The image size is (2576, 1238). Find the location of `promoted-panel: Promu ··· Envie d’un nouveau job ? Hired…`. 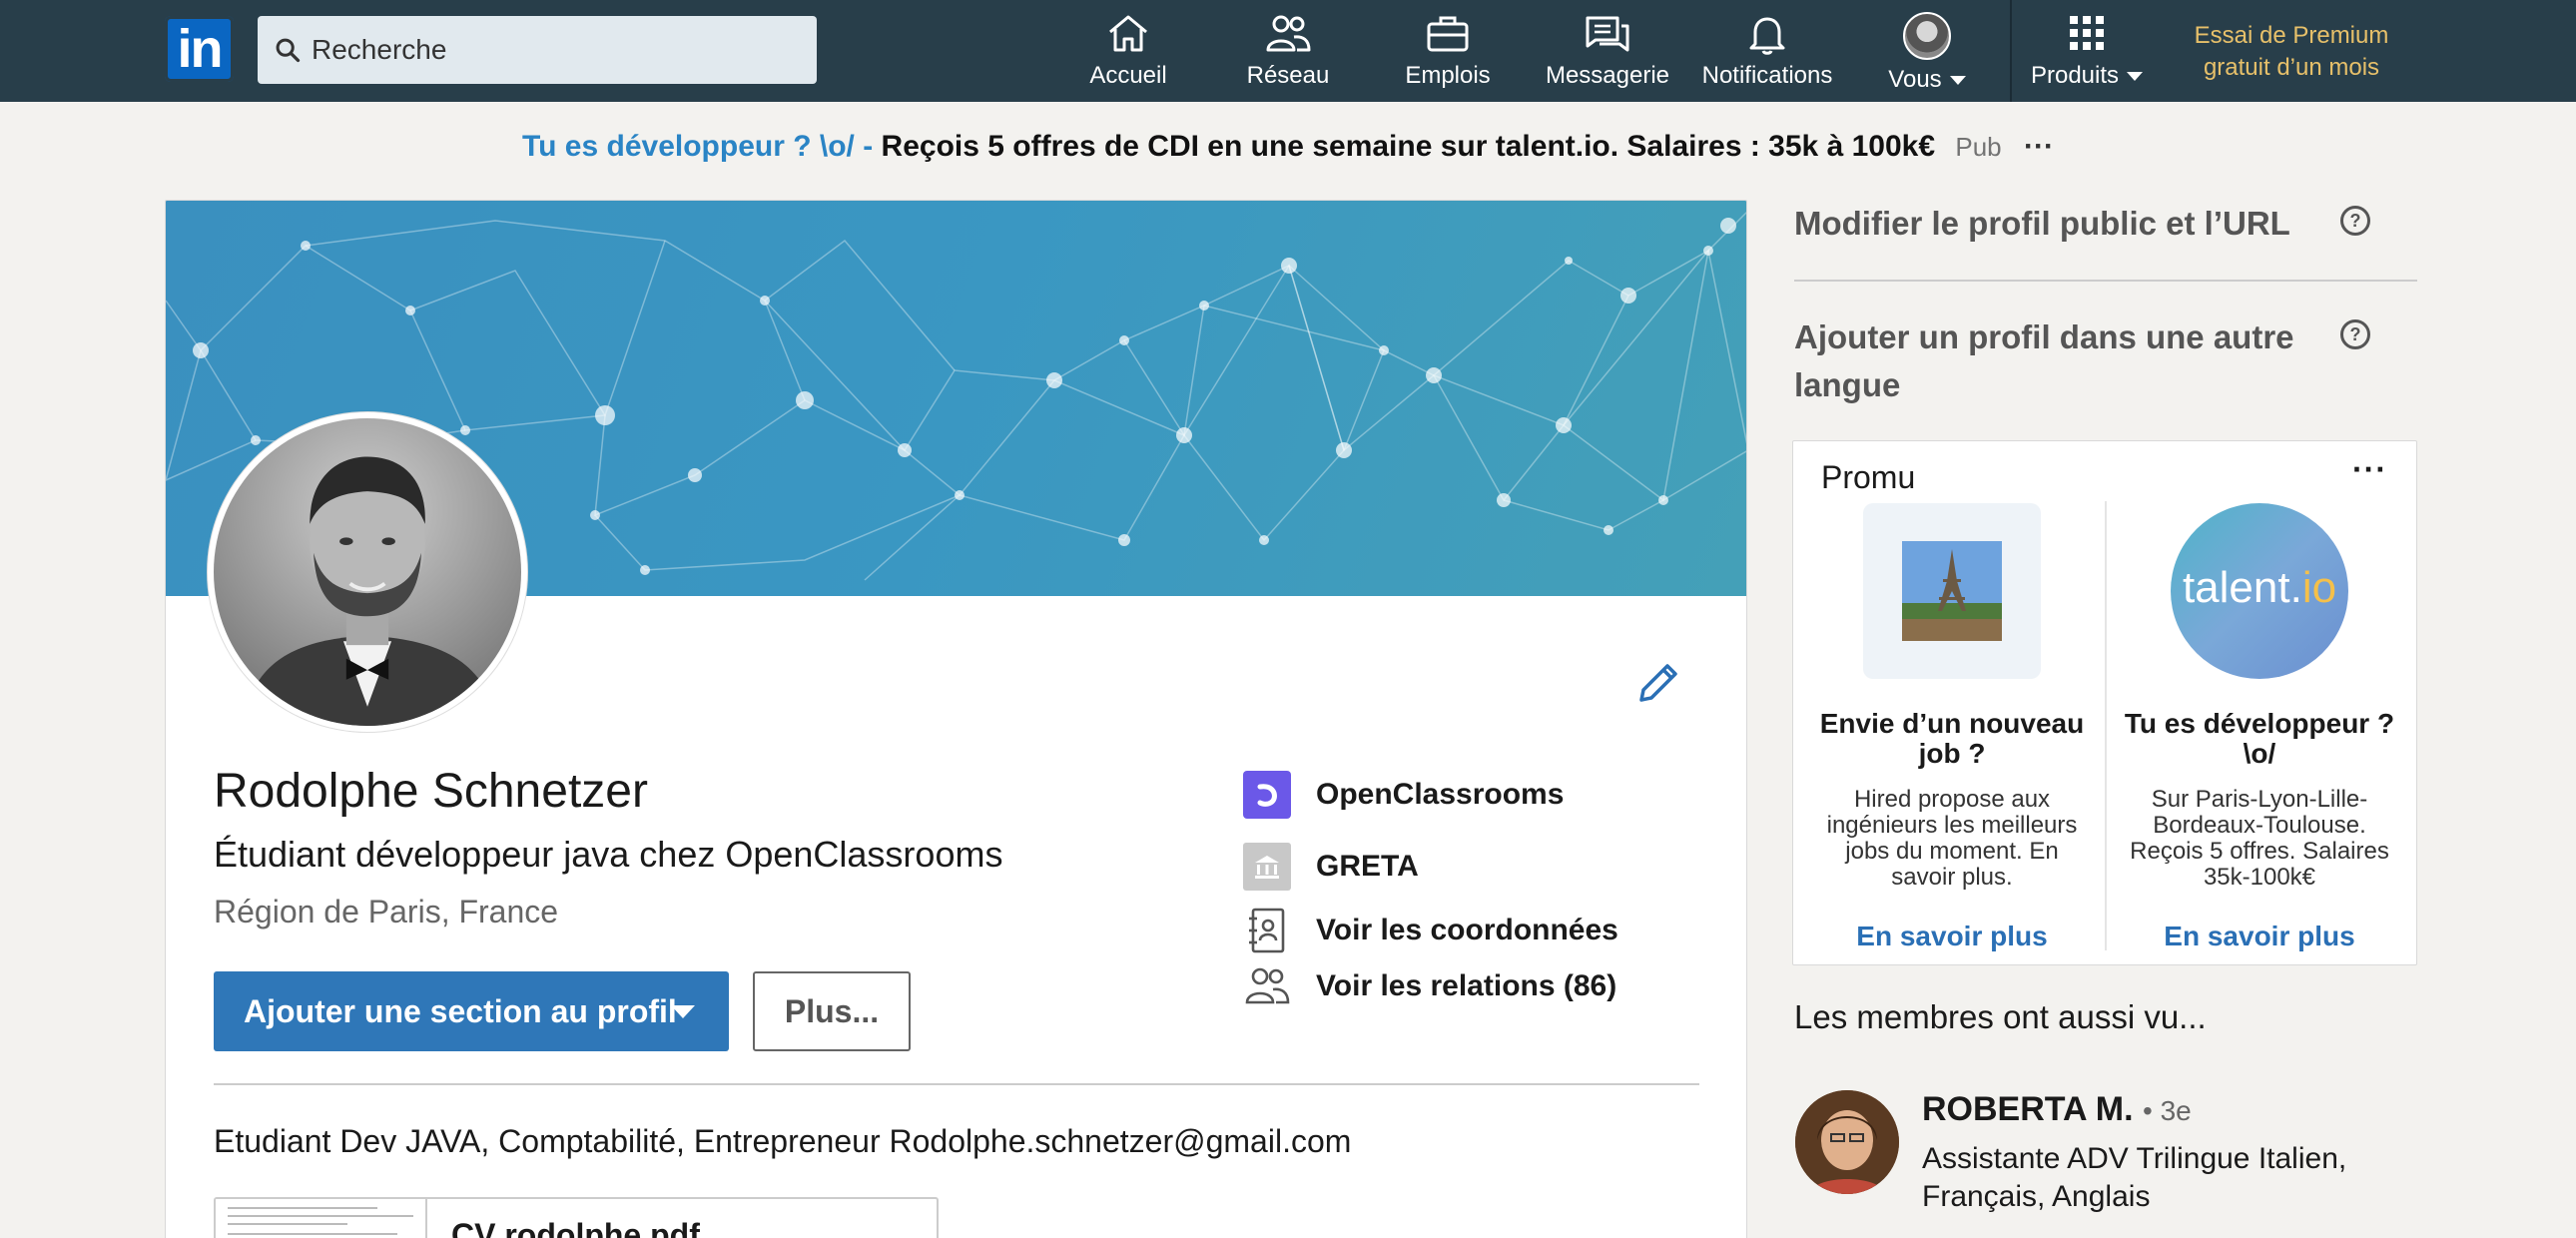

promoted-panel: Promu ··· Envie d’un nouveau job ? Hired… is located at coordinates (2104, 702).